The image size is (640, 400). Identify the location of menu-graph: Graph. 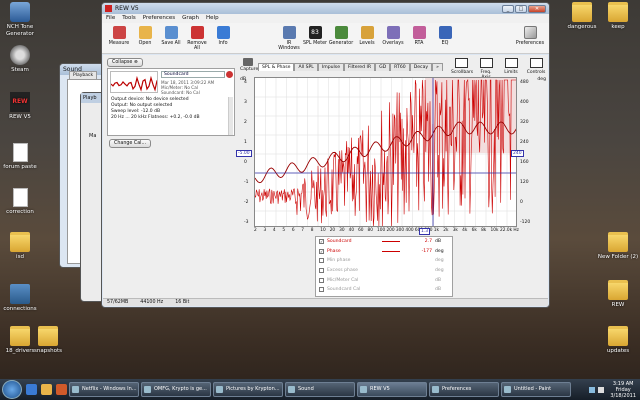
(190, 18).